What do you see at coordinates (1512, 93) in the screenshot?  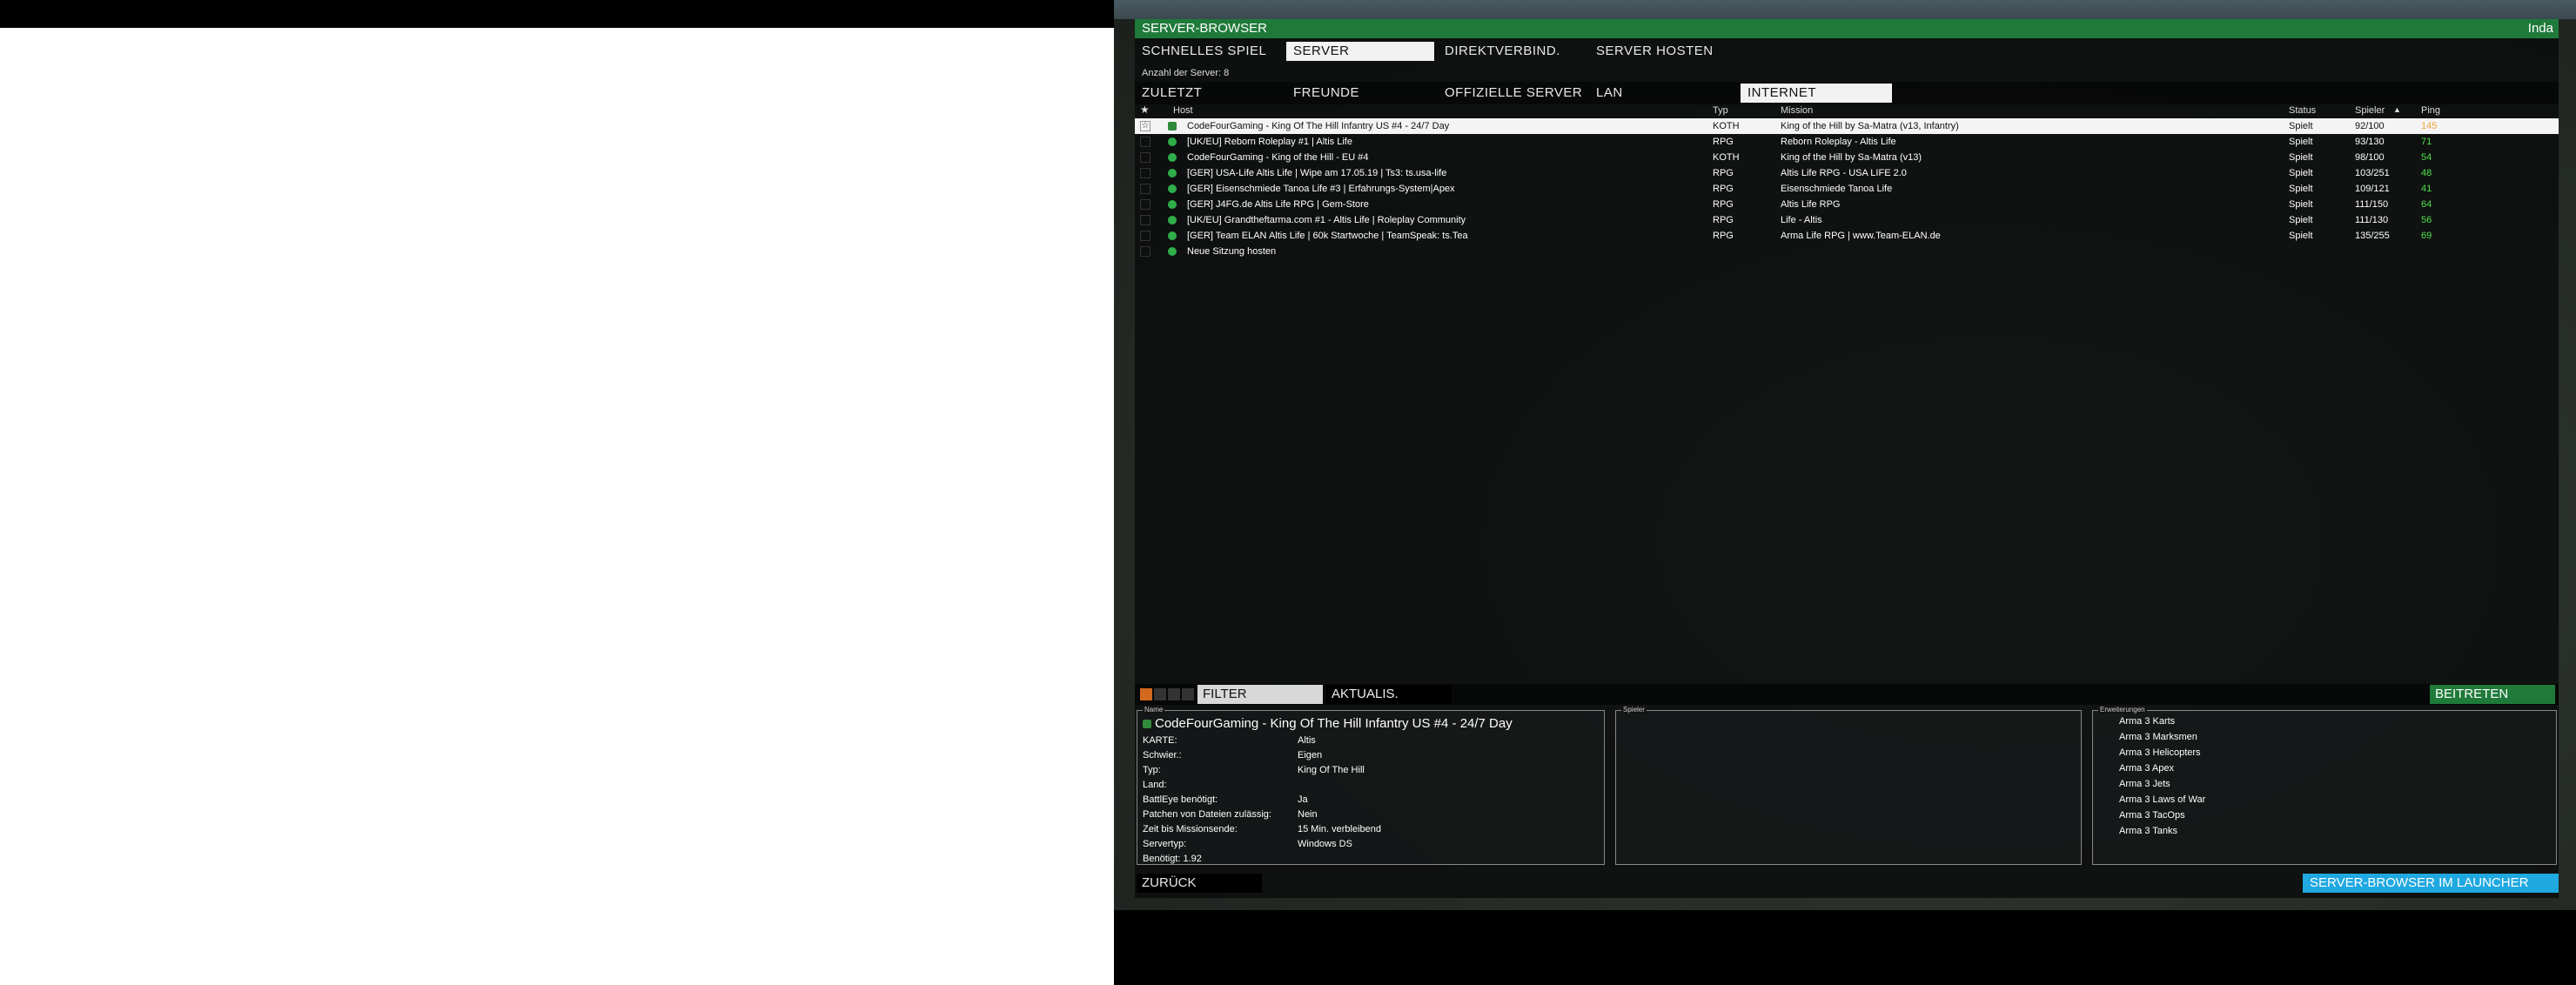 I see `tab-official: OFFIZIELLE SERVER` at bounding box center [1512, 93].